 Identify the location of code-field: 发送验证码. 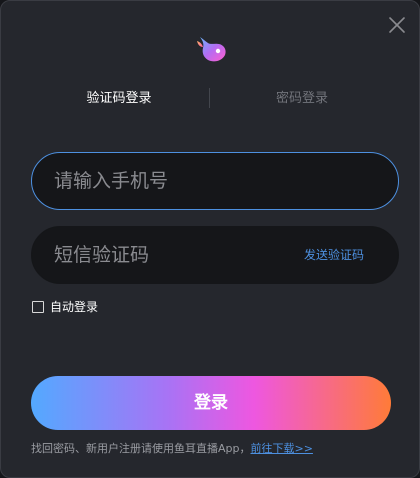
(215, 255).